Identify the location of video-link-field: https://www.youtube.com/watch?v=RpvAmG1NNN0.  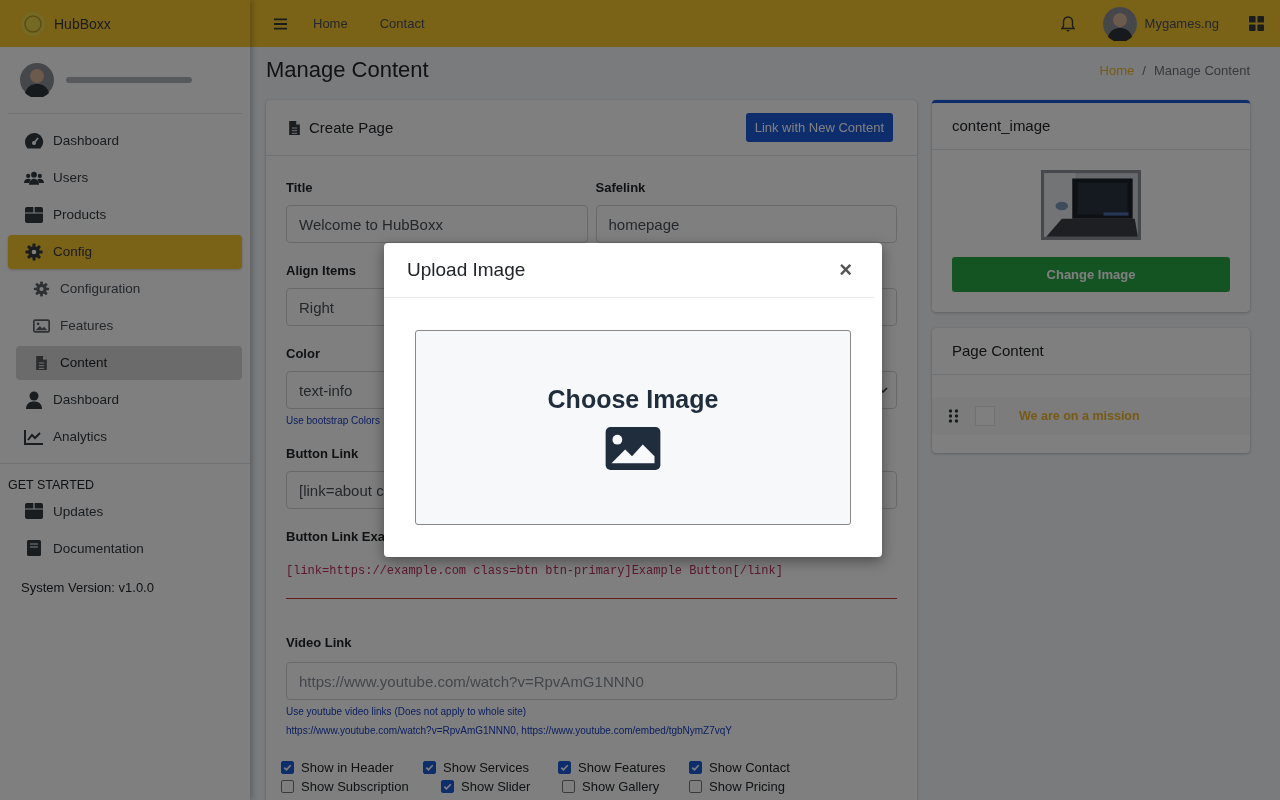
(591, 681).